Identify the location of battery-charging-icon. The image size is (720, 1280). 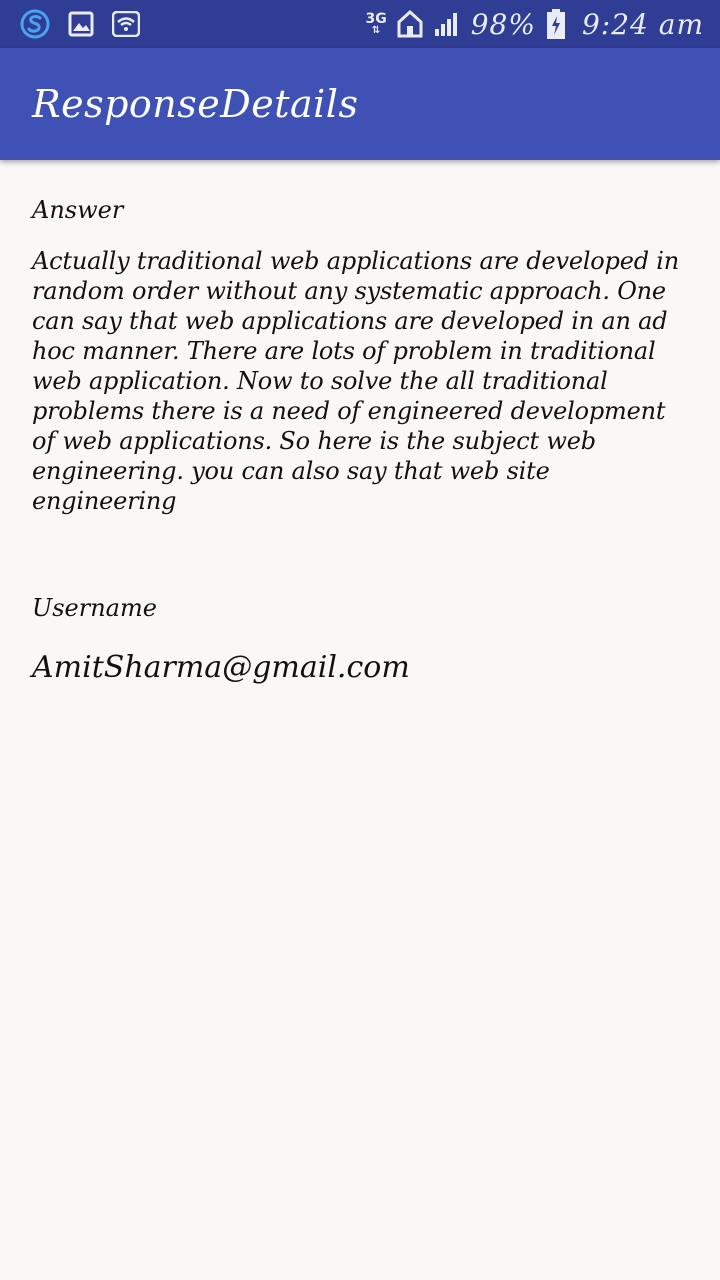
(556, 24).